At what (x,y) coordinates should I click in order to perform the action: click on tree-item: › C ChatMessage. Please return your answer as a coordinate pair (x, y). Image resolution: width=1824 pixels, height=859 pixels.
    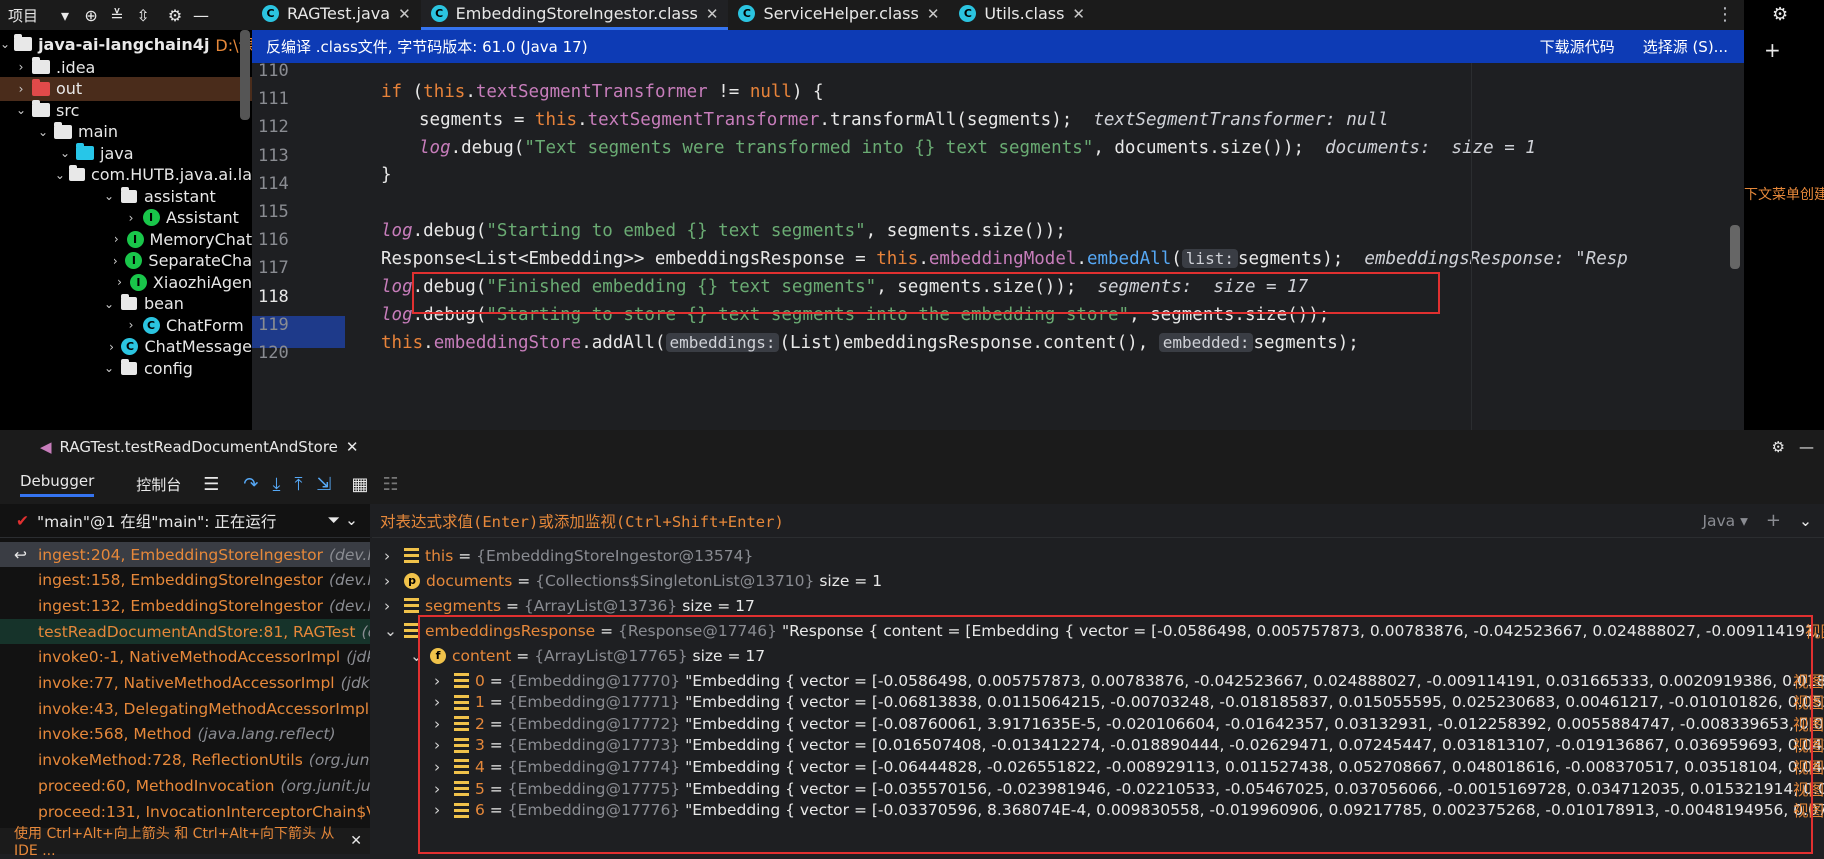
    Looking at the image, I should click on (126, 347).